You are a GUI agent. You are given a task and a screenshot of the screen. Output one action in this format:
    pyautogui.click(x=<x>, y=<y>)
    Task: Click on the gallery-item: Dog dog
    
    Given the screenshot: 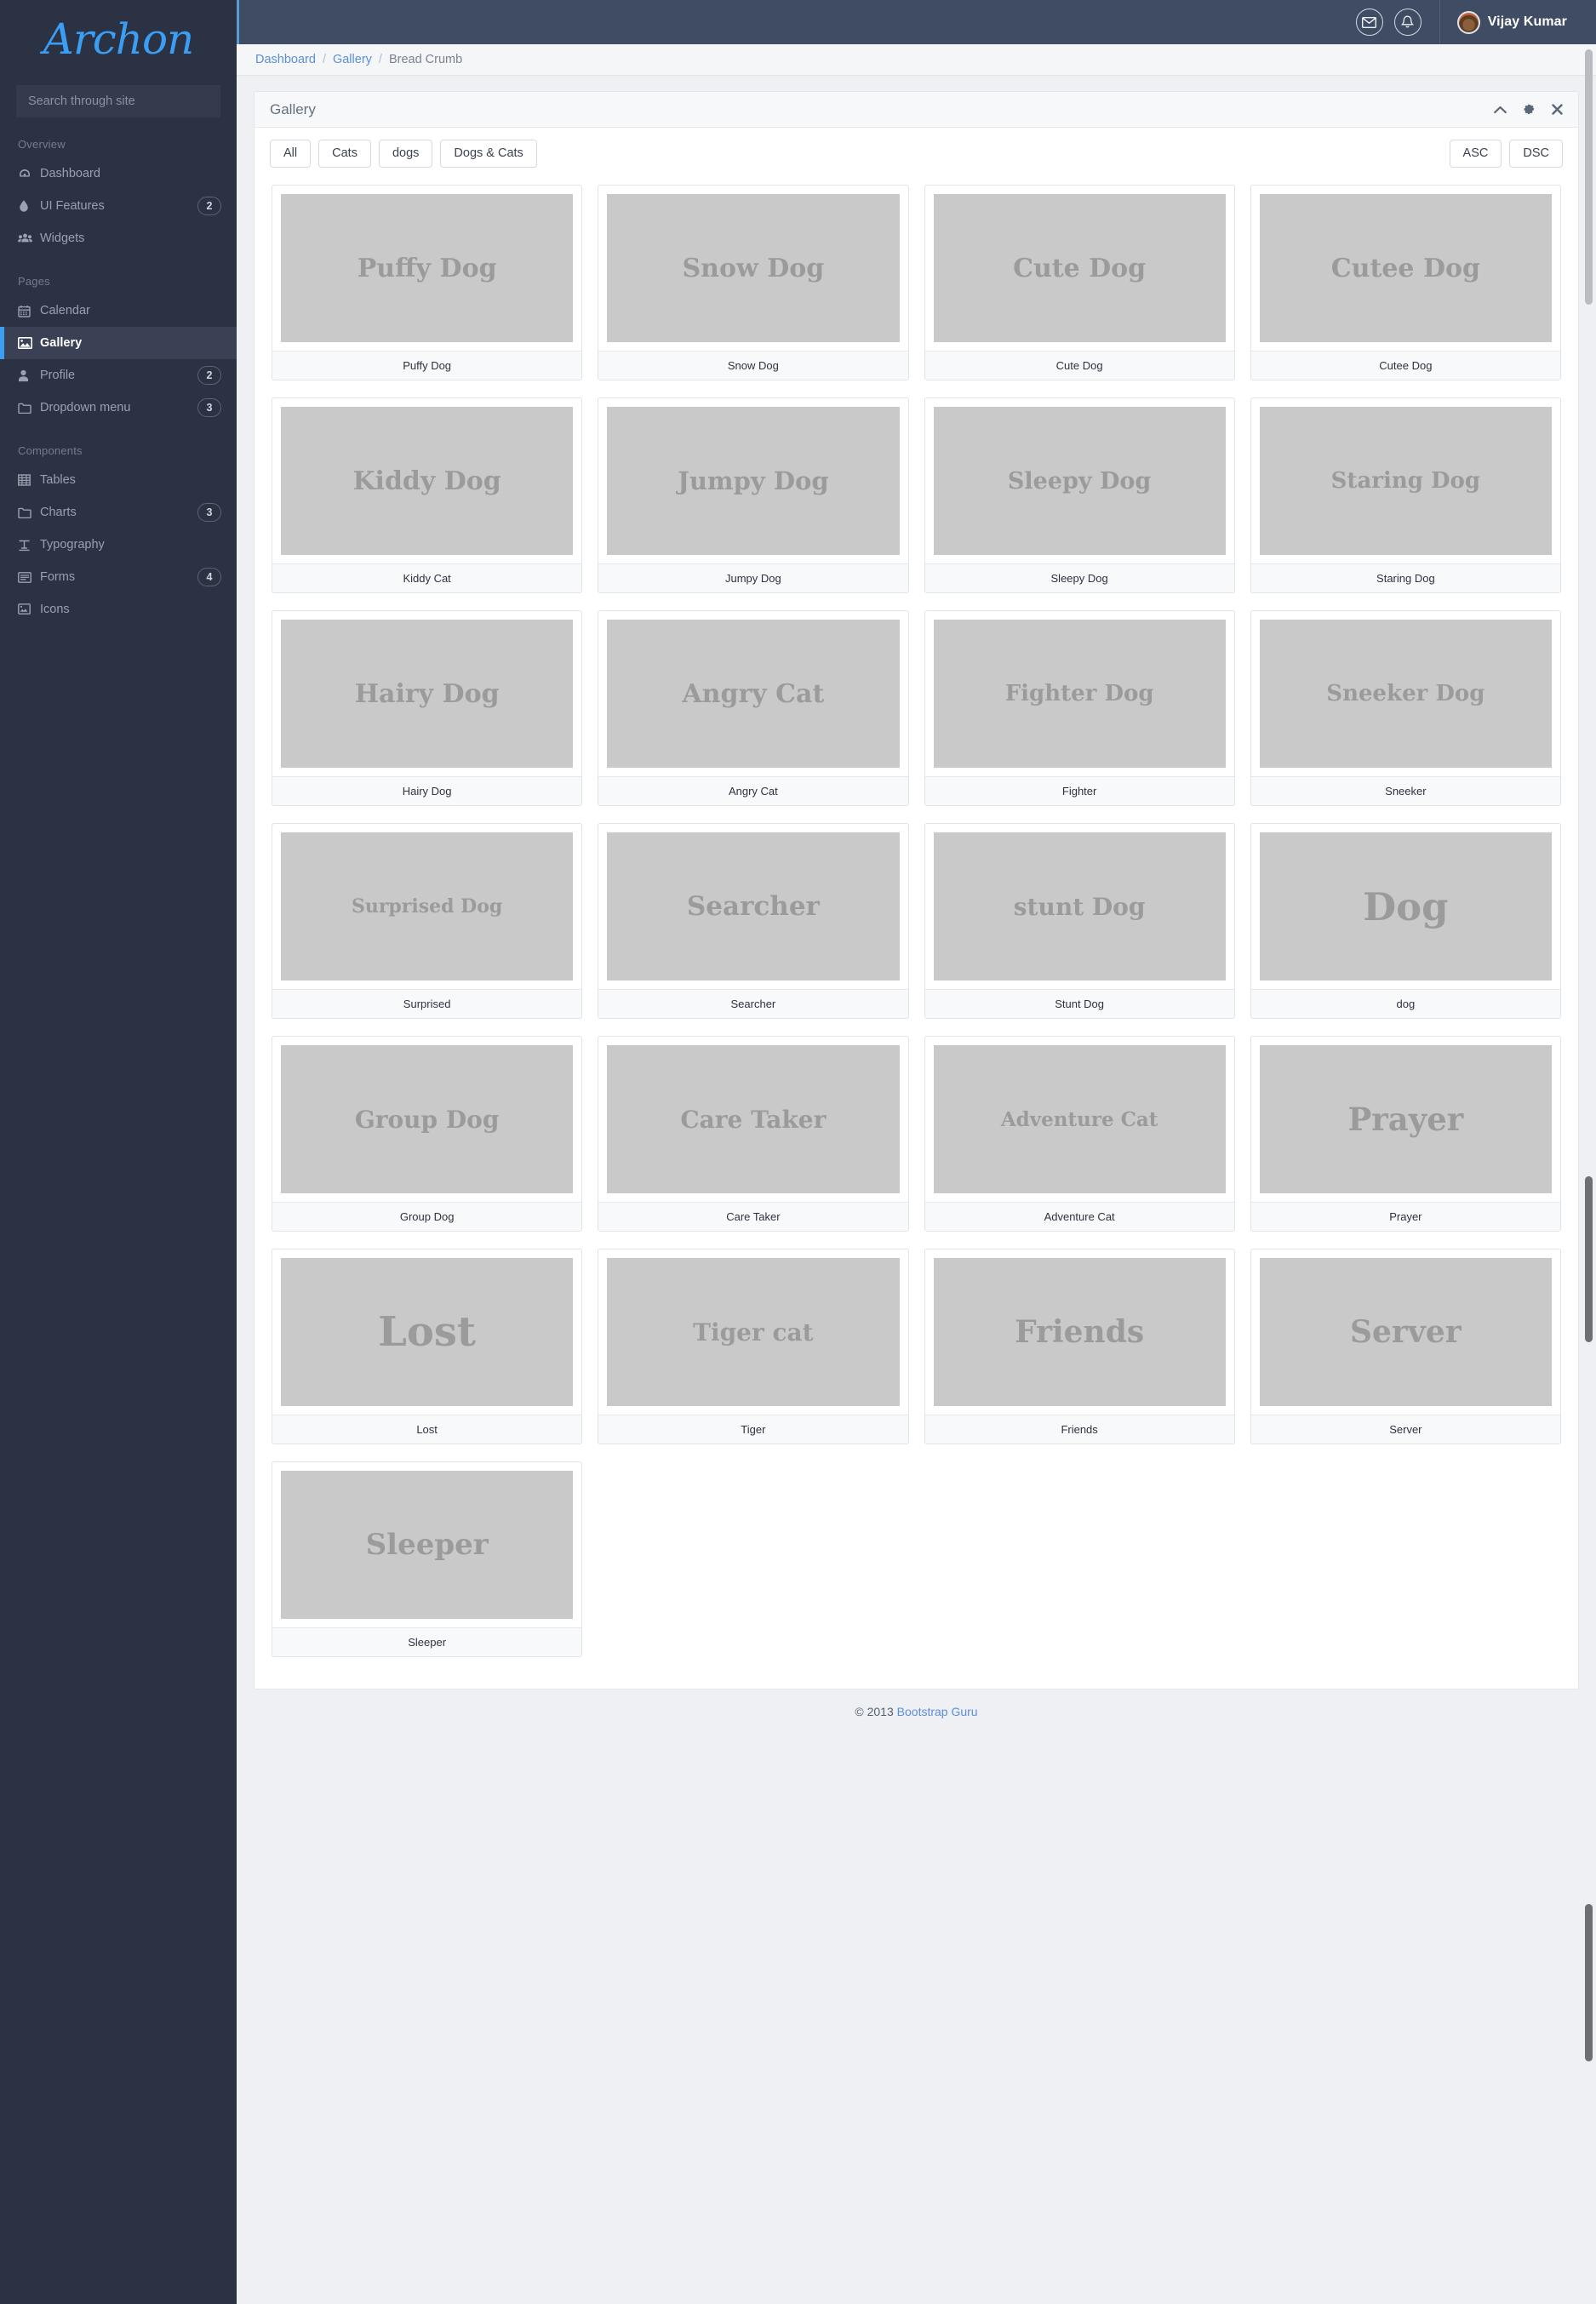 What is the action you would take?
    pyautogui.click(x=1405, y=921)
    